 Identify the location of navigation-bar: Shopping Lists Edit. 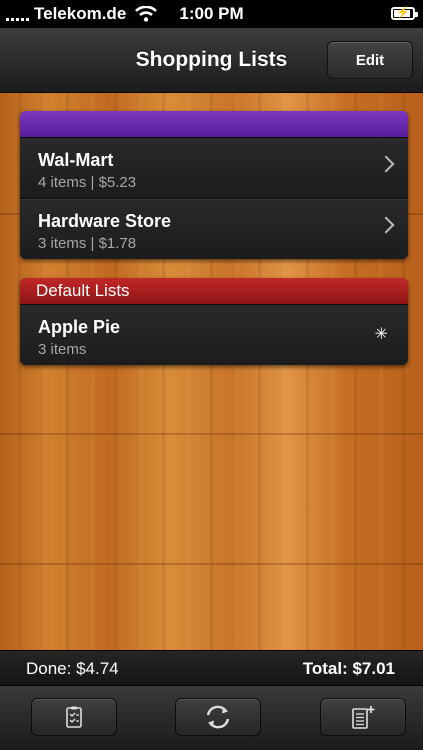
(211, 60).